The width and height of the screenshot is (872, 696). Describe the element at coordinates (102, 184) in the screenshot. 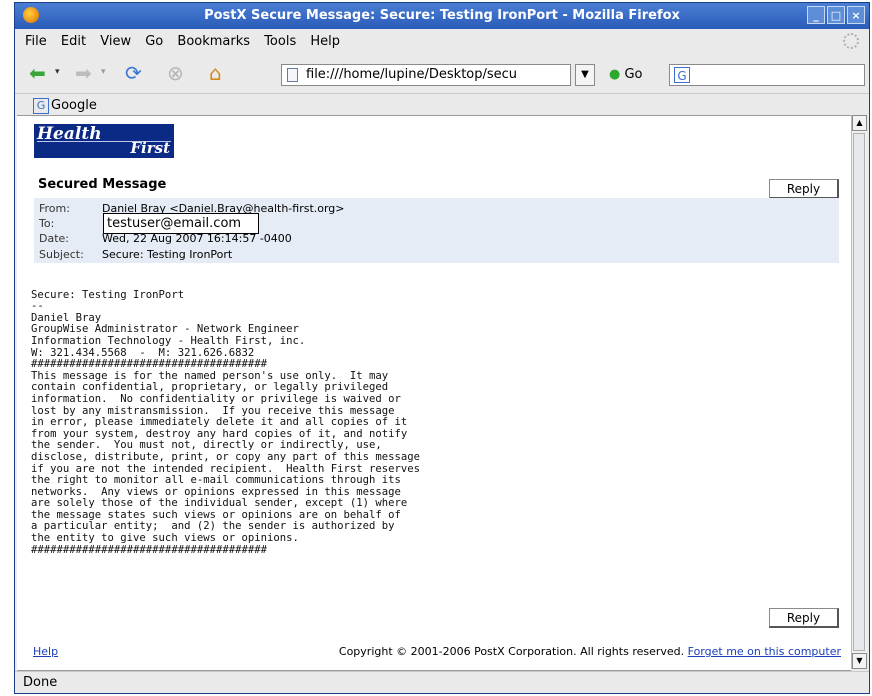

I see `secured-message-heading: Secured Message` at that location.